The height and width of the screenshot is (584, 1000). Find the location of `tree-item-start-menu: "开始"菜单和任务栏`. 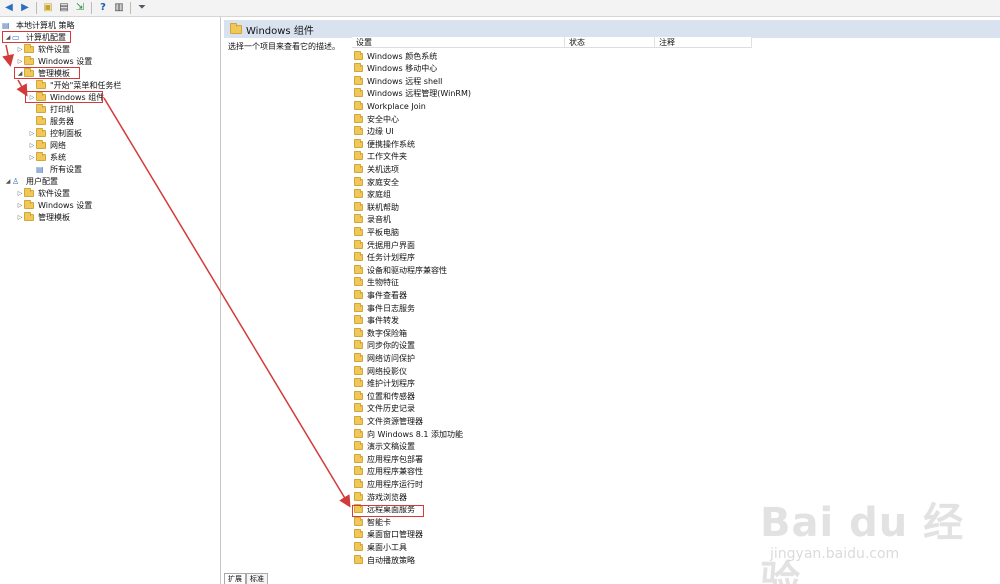

tree-item-start-menu: "开始"菜单和任务栏 is located at coordinates (74, 85).